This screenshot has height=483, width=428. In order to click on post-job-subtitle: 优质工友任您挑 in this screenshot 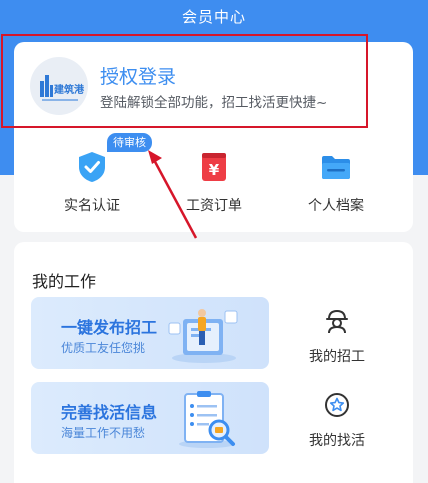, I will do `click(103, 348)`.